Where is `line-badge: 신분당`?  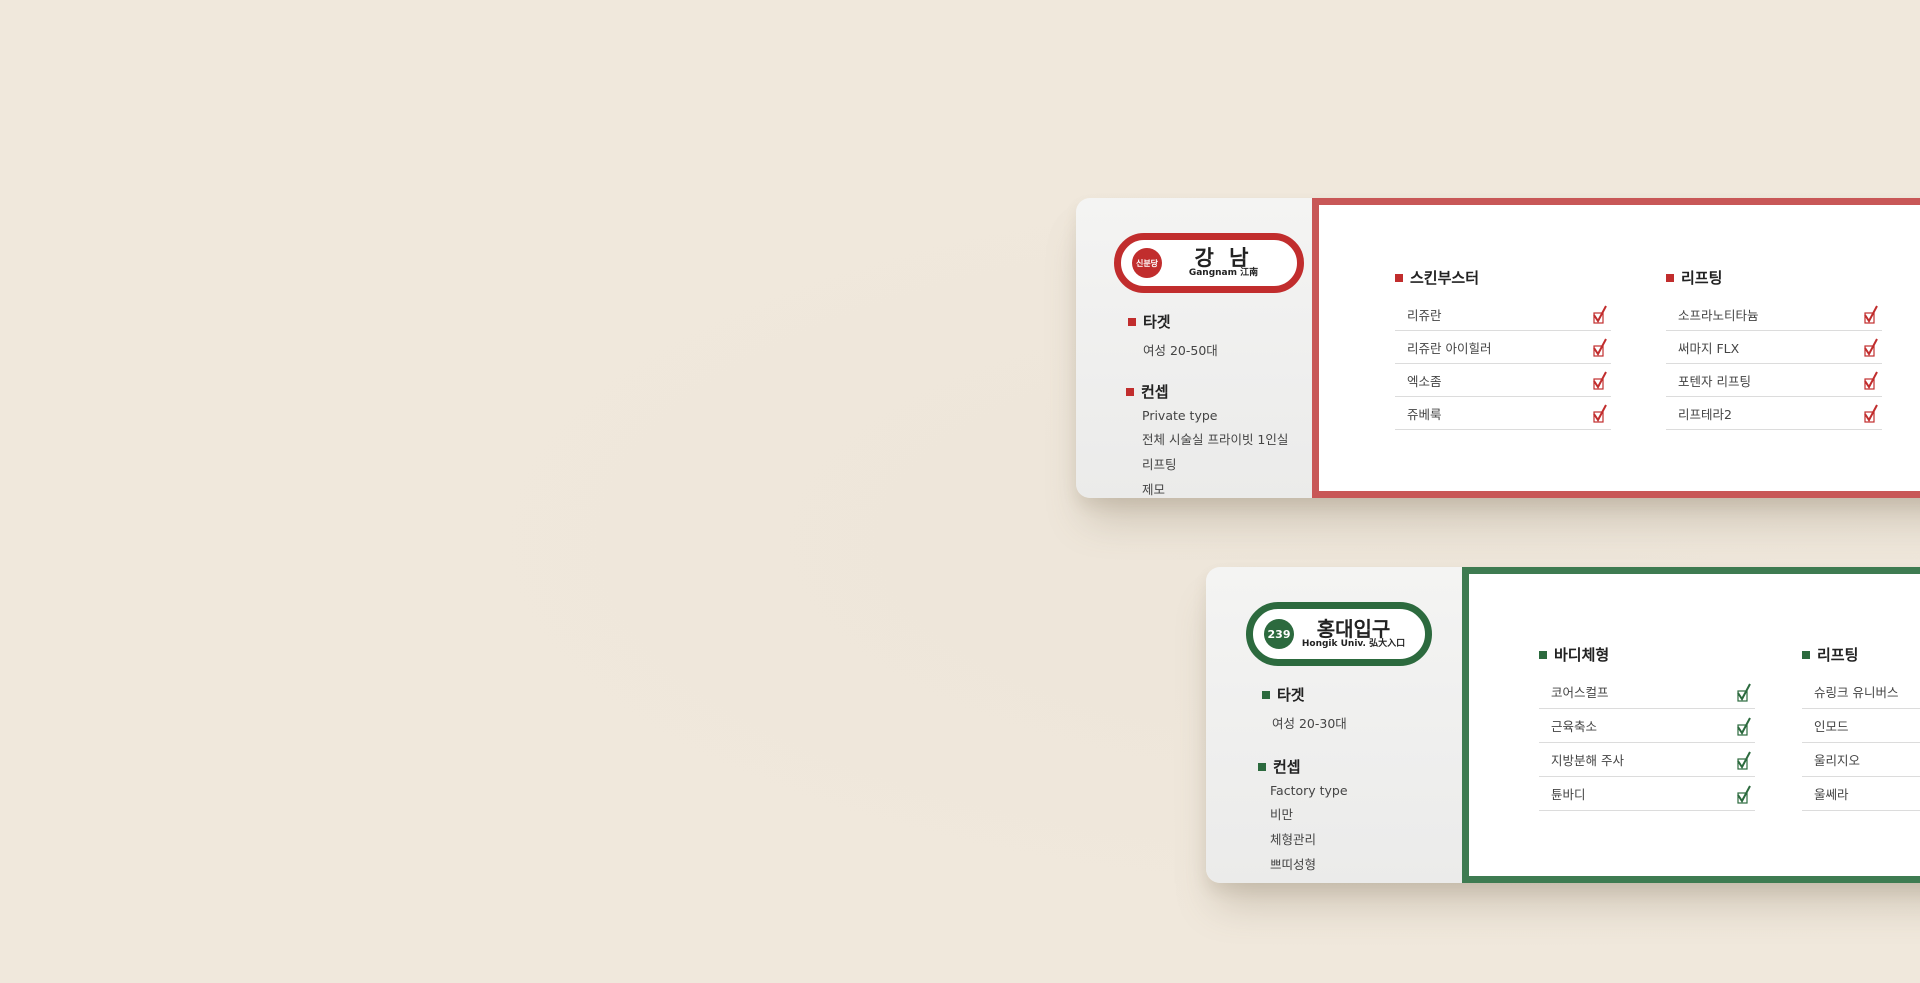
line-badge: 신분당 is located at coordinates (1147, 263).